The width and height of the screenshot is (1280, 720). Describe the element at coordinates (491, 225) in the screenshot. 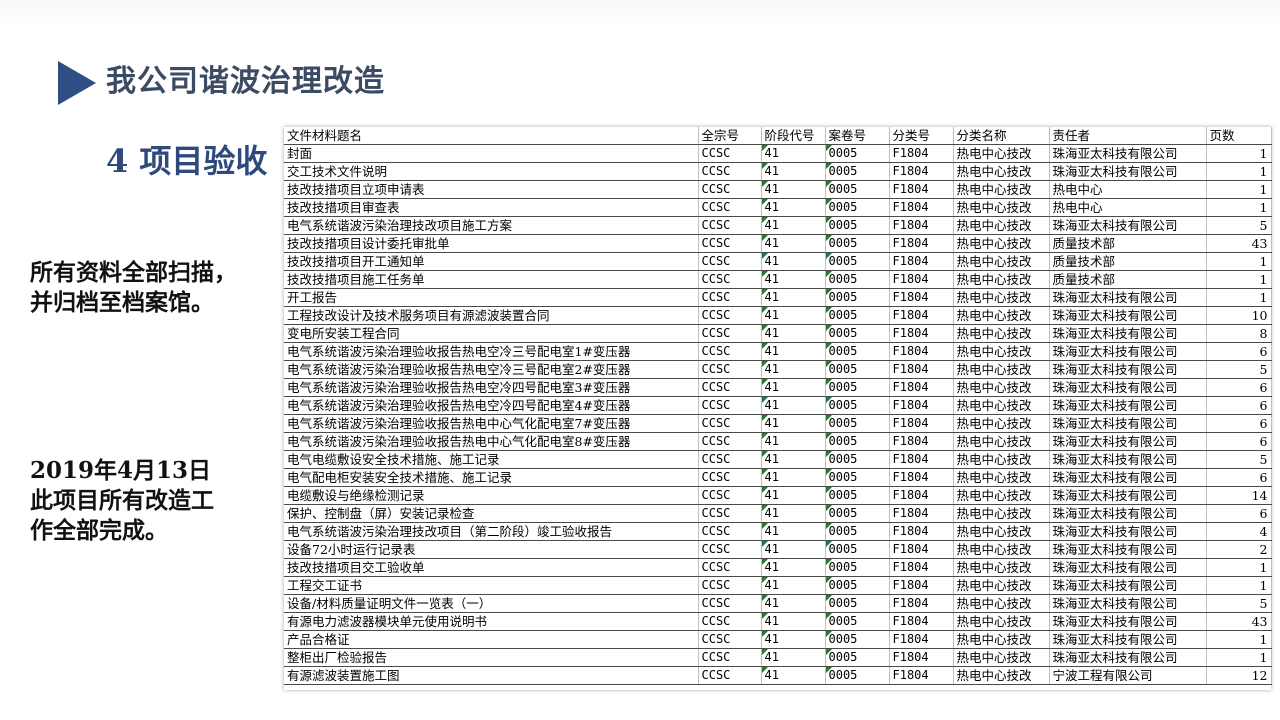

I see `cell-title: 电气系统谐波污染治理技改项目施工方案` at that location.